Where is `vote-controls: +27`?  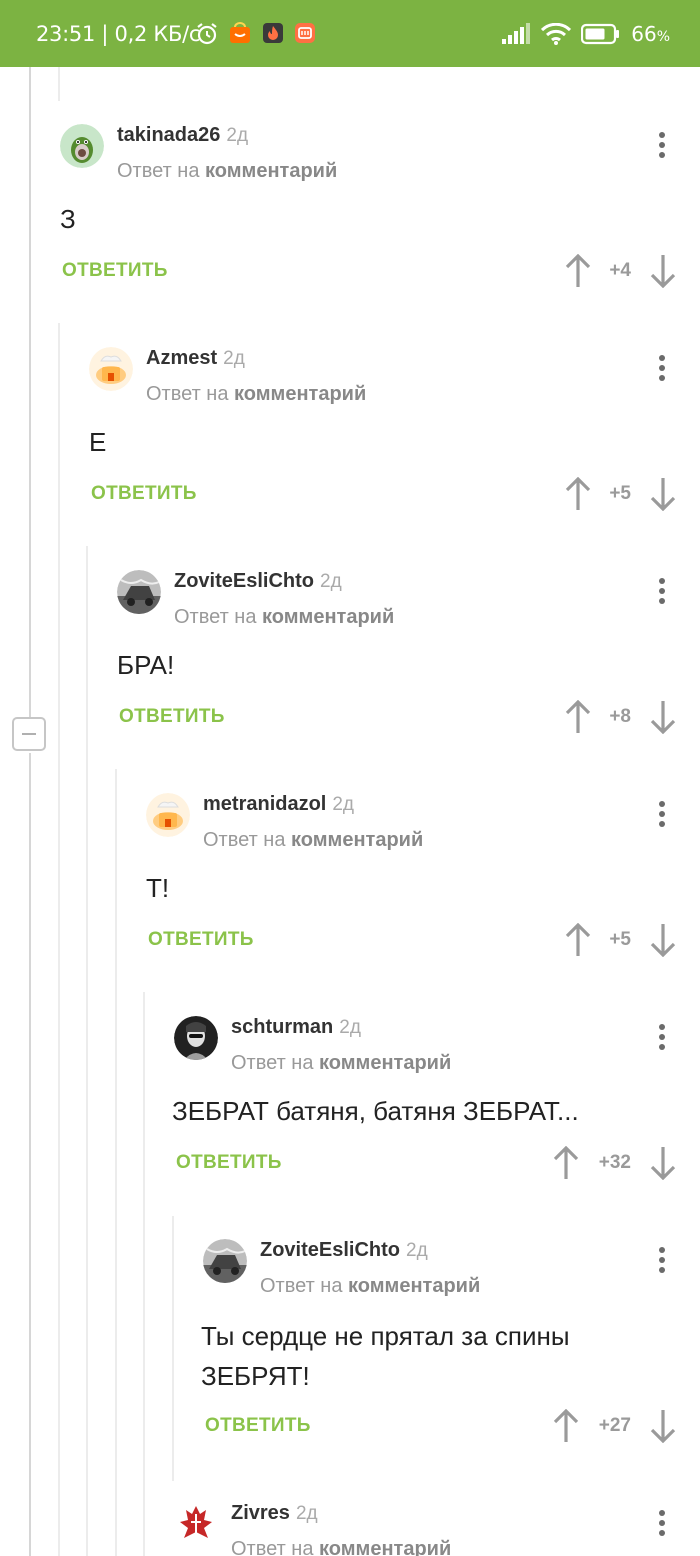 vote-controls: +27 is located at coordinates (616, 1427).